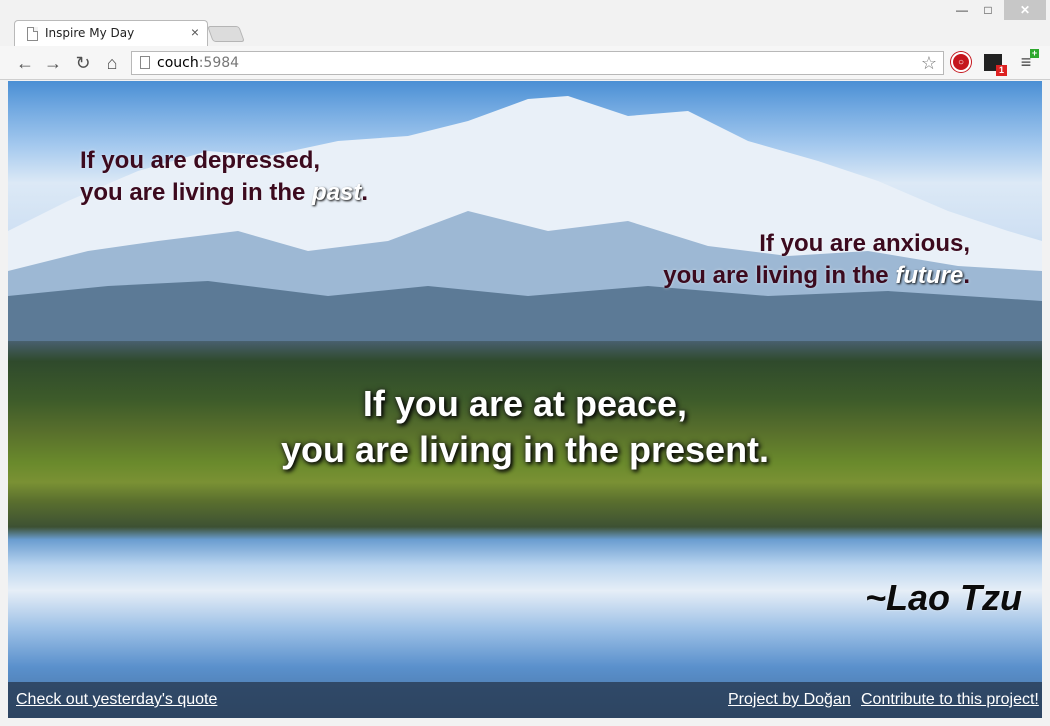  What do you see at coordinates (1025, 10) in the screenshot?
I see `close-window-button: ✕` at bounding box center [1025, 10].